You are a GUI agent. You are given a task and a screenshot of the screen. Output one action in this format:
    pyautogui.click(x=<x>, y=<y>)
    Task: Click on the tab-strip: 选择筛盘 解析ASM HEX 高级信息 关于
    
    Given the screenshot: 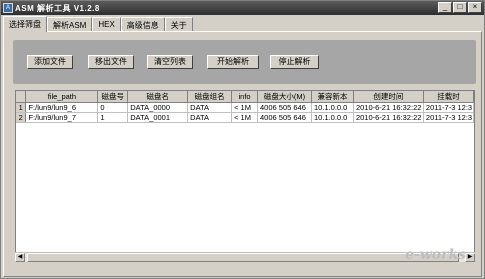 What is the action you would take?
    pyautogui.click(x=98, y=24)
    